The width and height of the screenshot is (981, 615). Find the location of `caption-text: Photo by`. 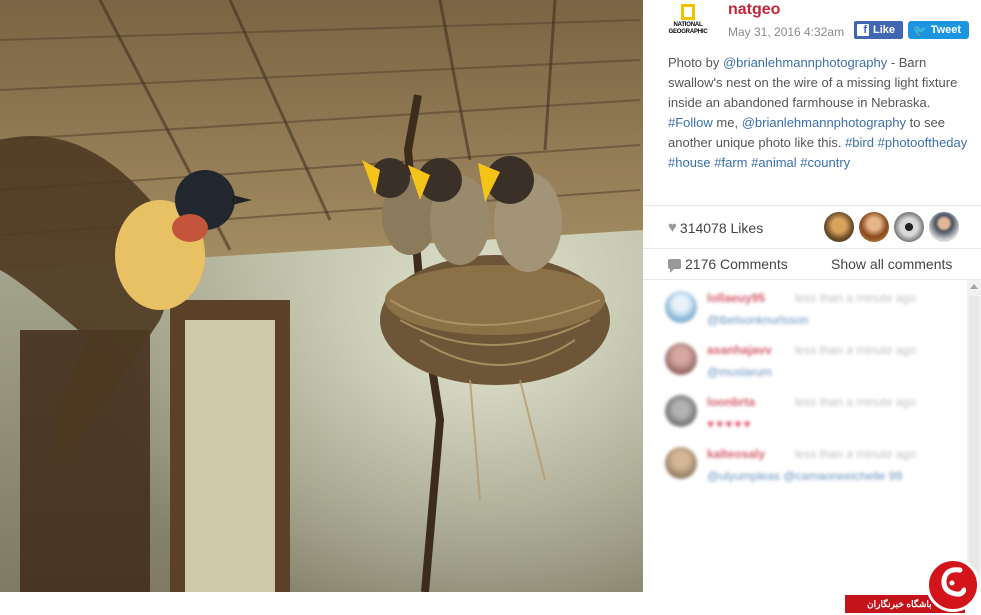

caption-text: Photo by is located at coordinates (695, 62).